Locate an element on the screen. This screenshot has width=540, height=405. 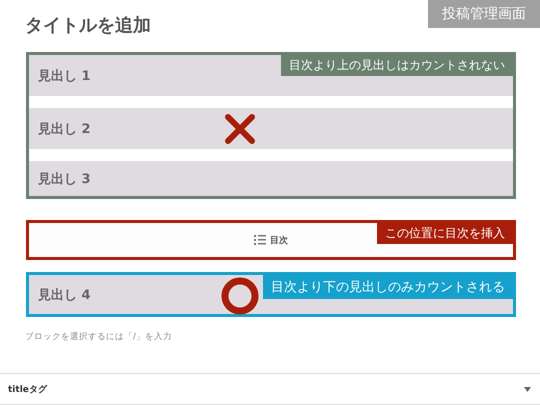
heading-text: 見出し 3 is located at coordinates (64, 179).